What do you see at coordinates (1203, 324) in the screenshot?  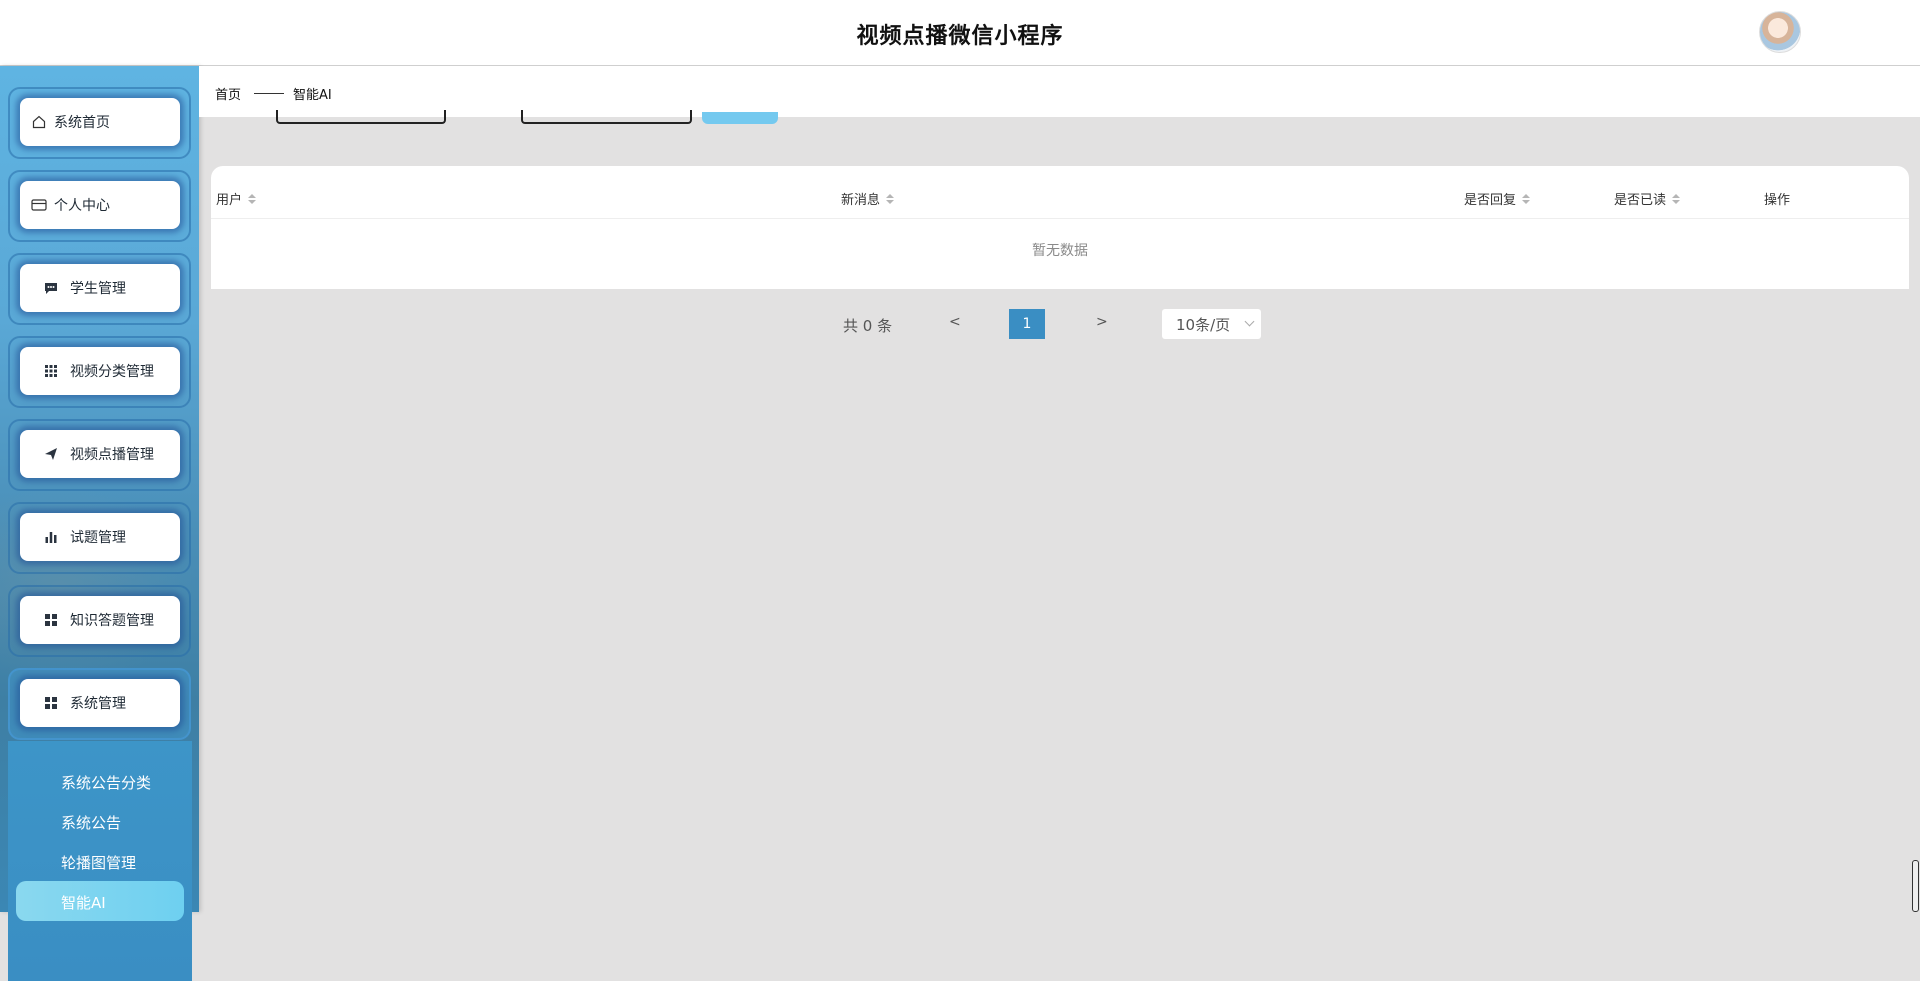 I see `page-size-value: 10条/页` at bounding box center [1203, 324].